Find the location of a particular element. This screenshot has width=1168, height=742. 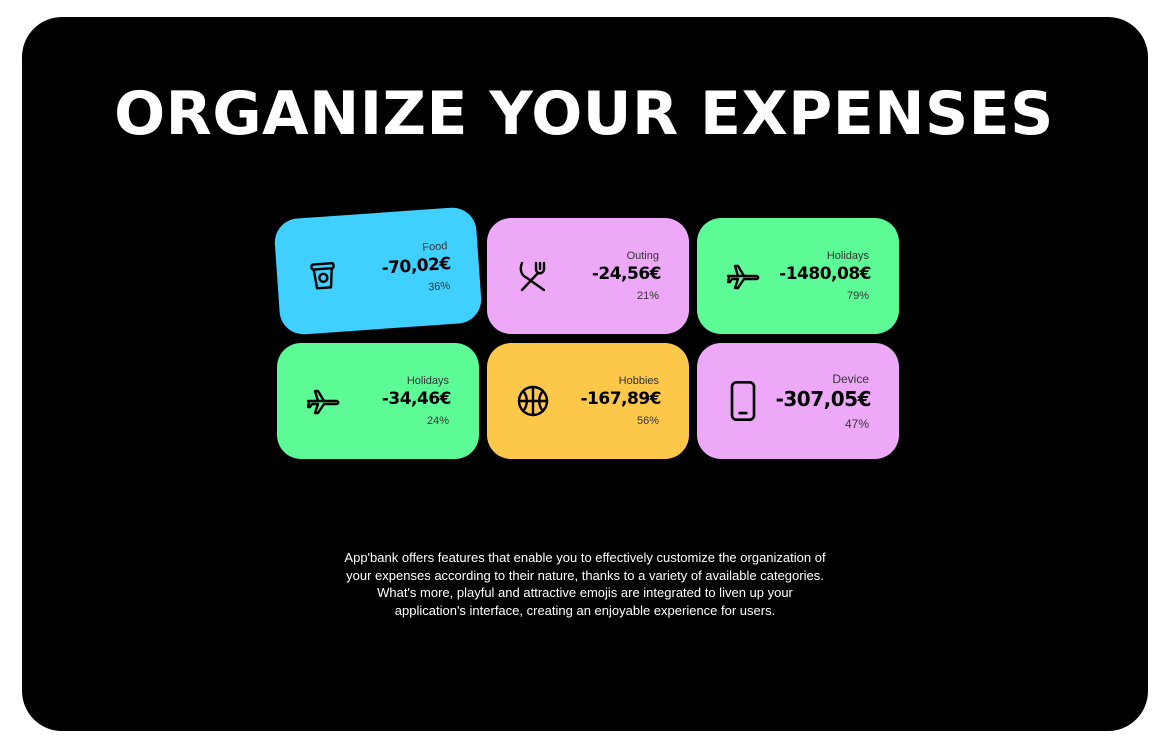

expense-percent: 21% is located at coordinates (647, 296).